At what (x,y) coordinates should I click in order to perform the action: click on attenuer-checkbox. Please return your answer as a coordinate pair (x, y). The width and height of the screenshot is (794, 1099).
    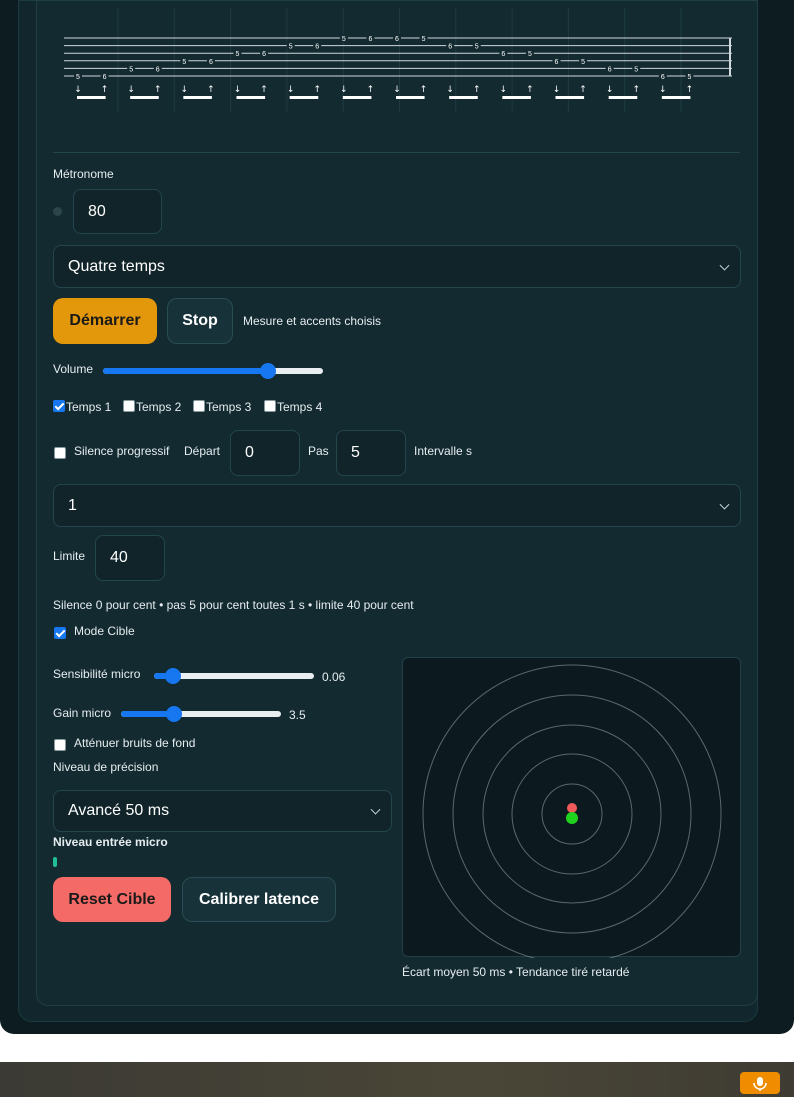
    Looking at the image, I should click on (60, 745).